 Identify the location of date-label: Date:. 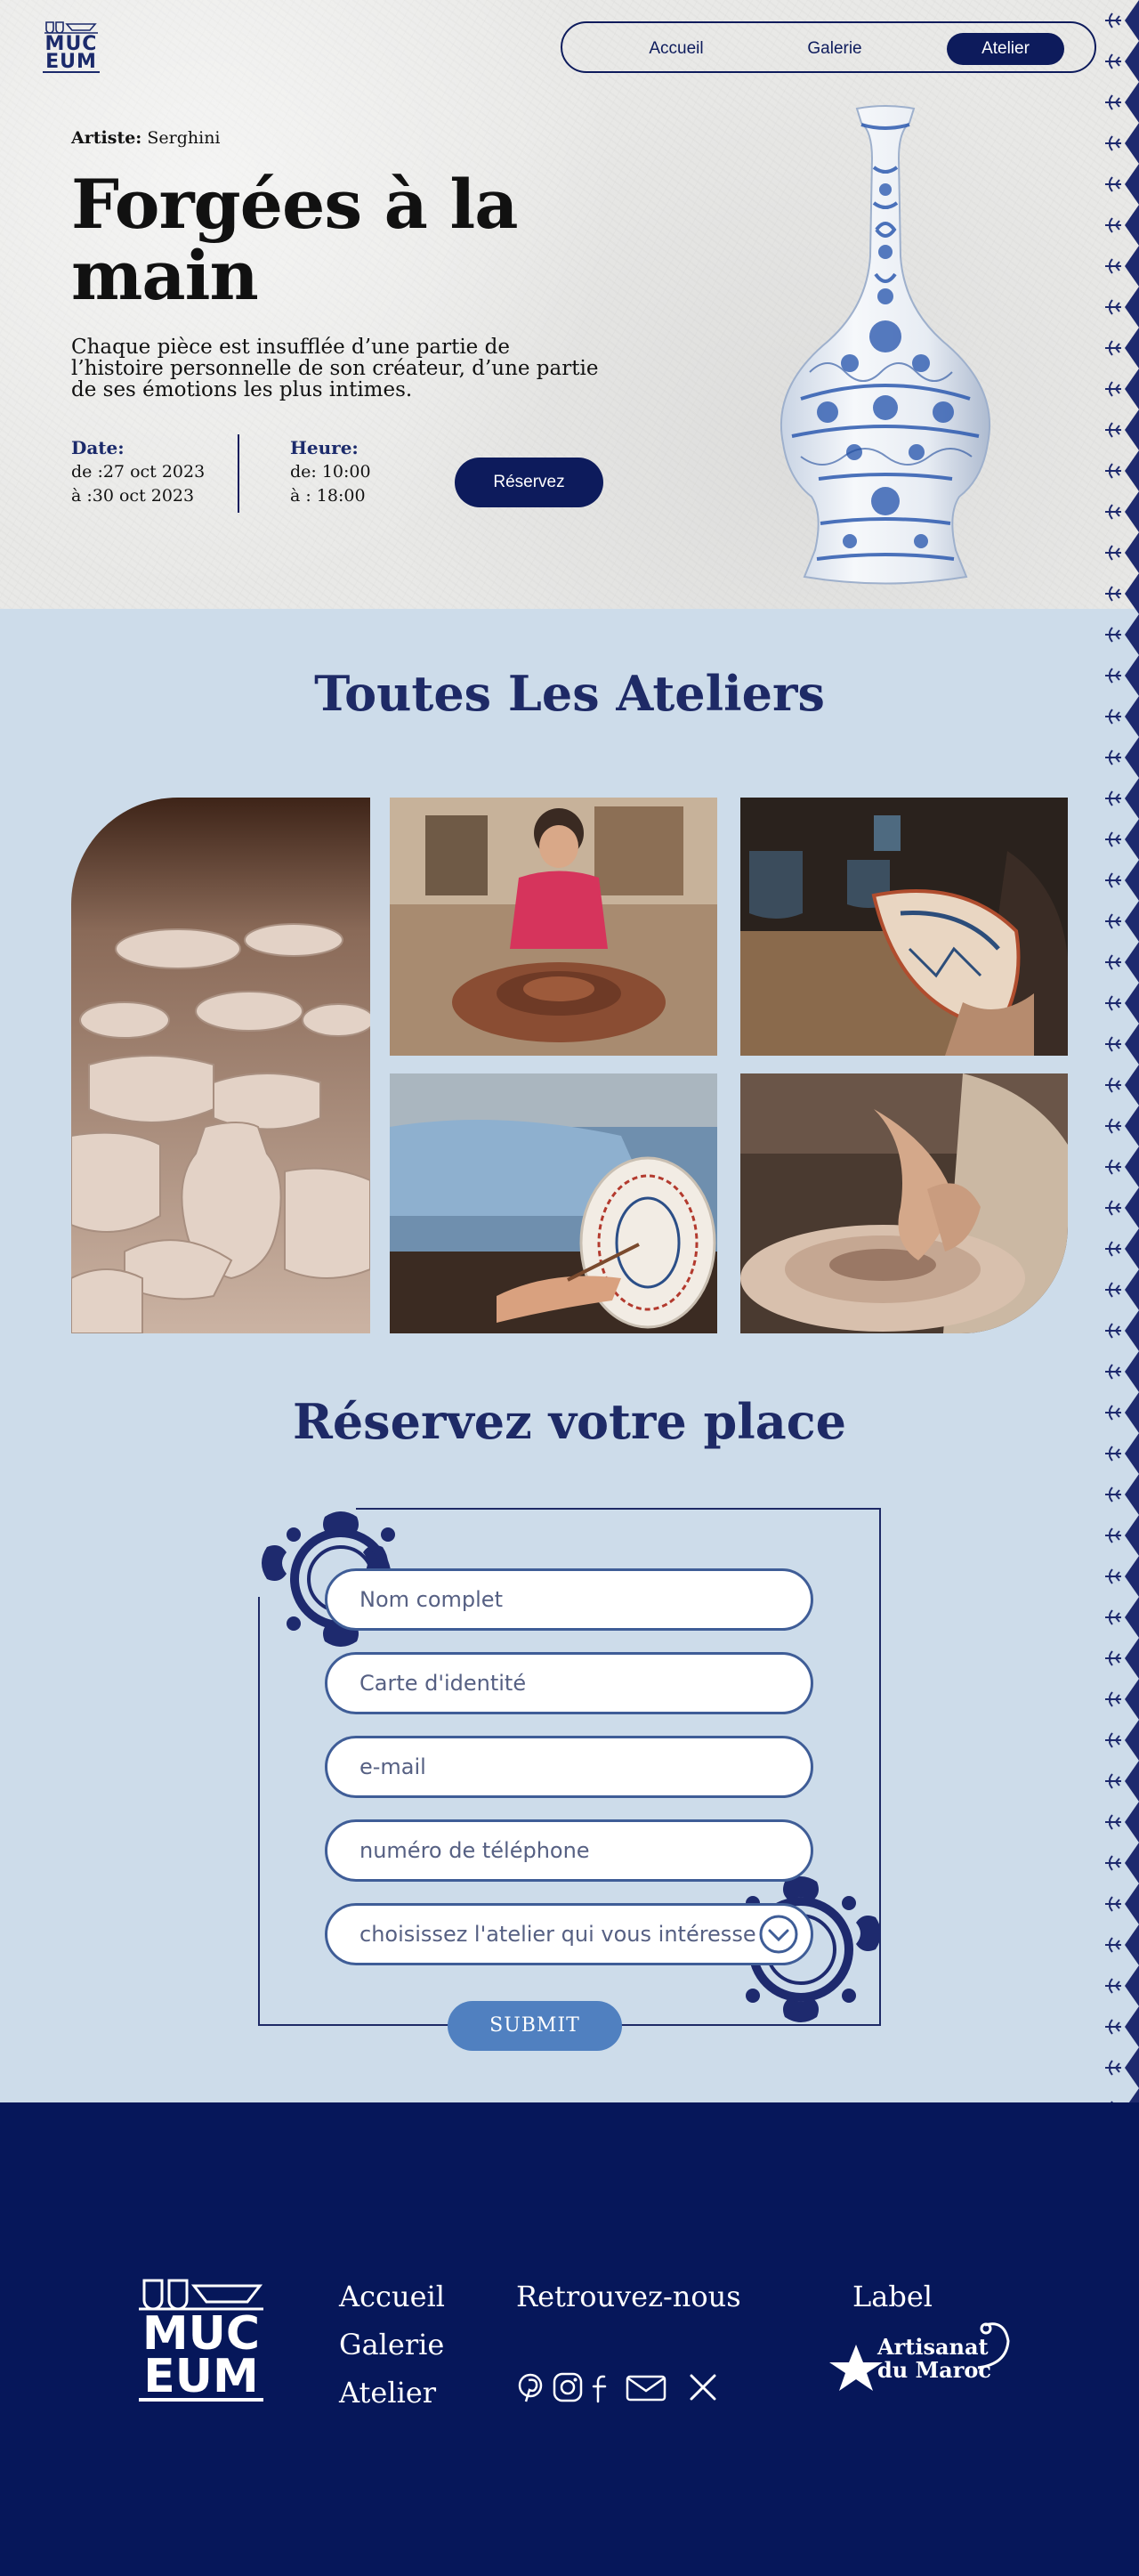
(98, 448).